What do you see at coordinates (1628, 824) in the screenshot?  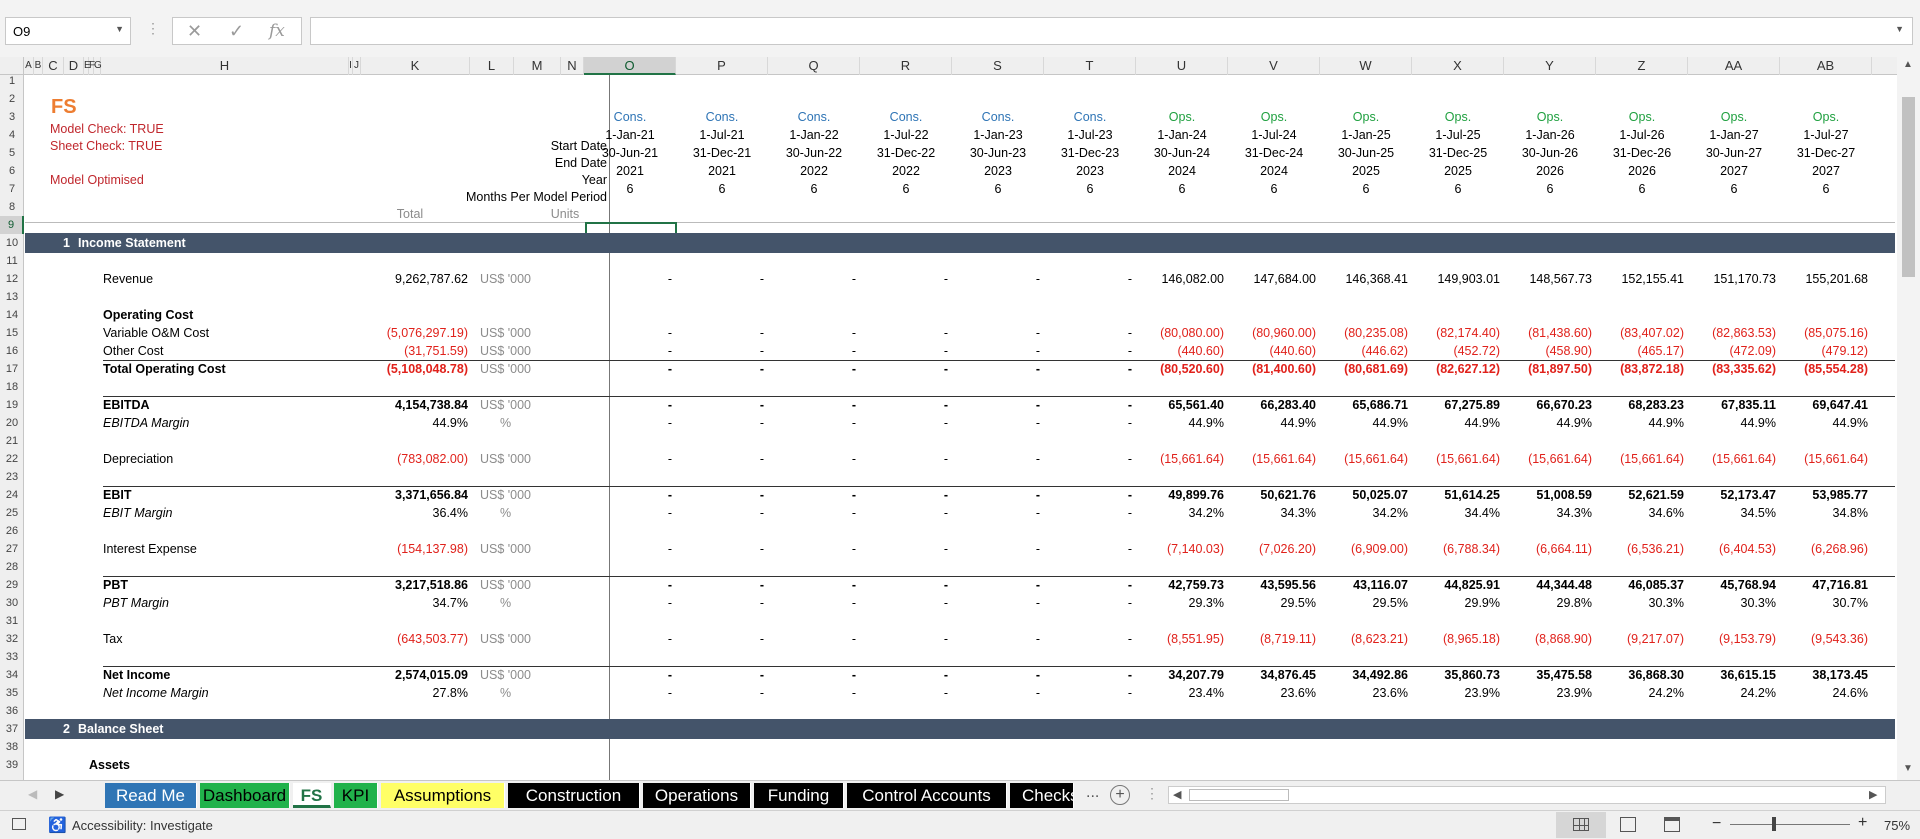 I see `page-layout-icon` at bounding box center [1628, 824].